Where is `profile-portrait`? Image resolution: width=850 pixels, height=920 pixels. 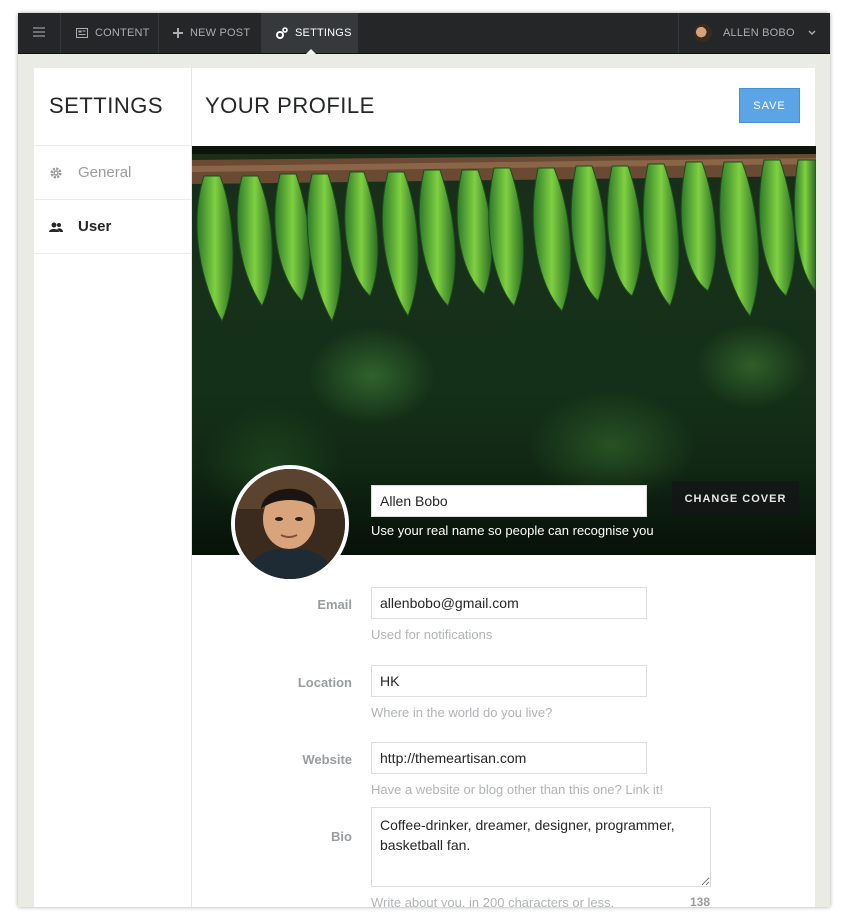 profile-portrait is located at coordinates (290, 524).